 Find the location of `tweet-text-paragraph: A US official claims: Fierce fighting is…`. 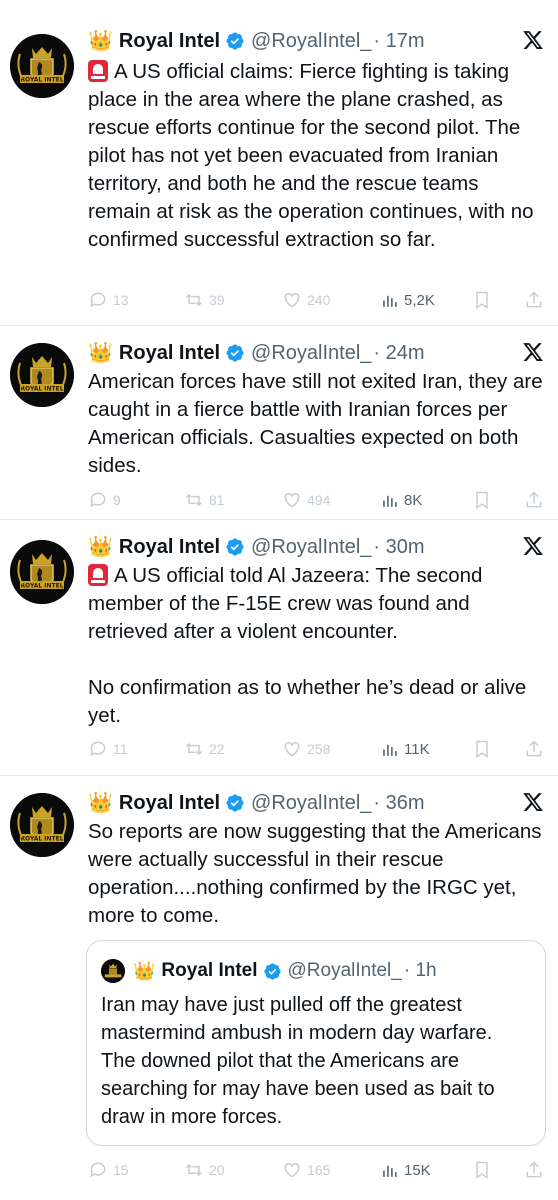

tweet-text-paragraph: A US official claims: Fierce fighting is… is located at coordinates (311, 155).